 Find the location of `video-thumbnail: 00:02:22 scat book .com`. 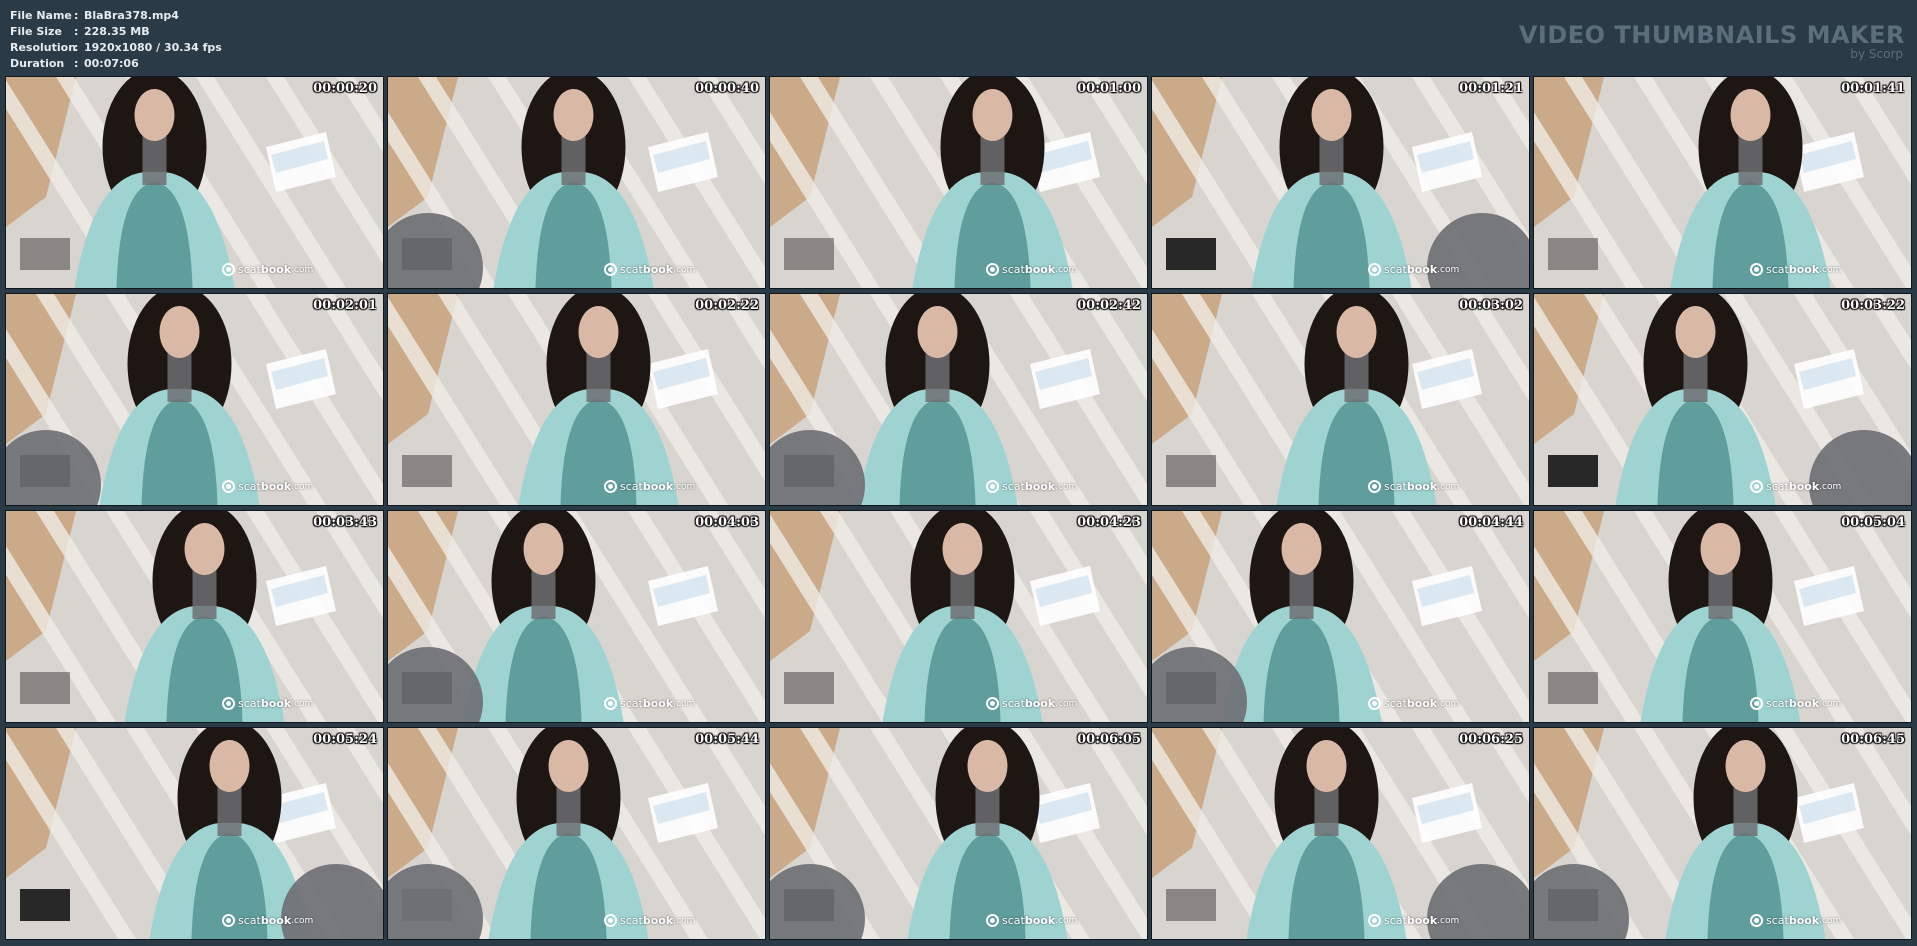

video-thumbnail: 00:02:22 scat book .com is located at coordinates (576, 399).